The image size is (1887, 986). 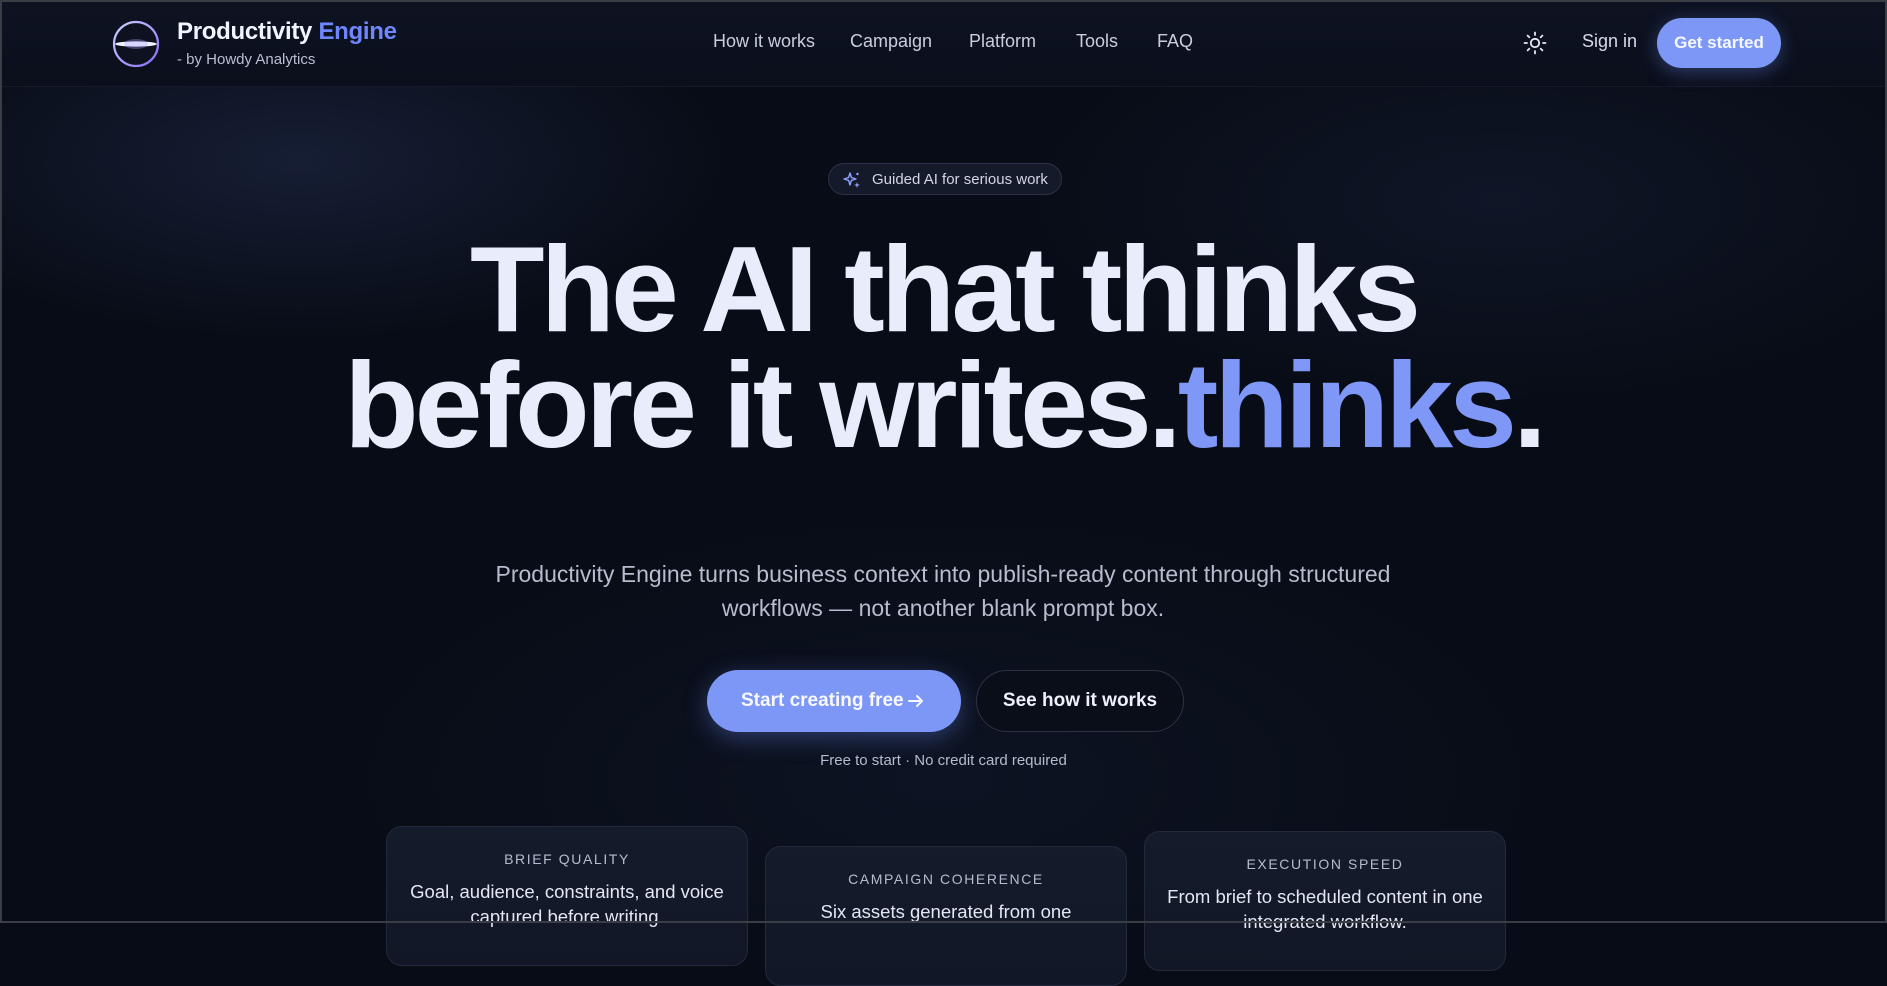 I want to click on see-how-it-works-button: See how it works, so click(x=1080, y=701).